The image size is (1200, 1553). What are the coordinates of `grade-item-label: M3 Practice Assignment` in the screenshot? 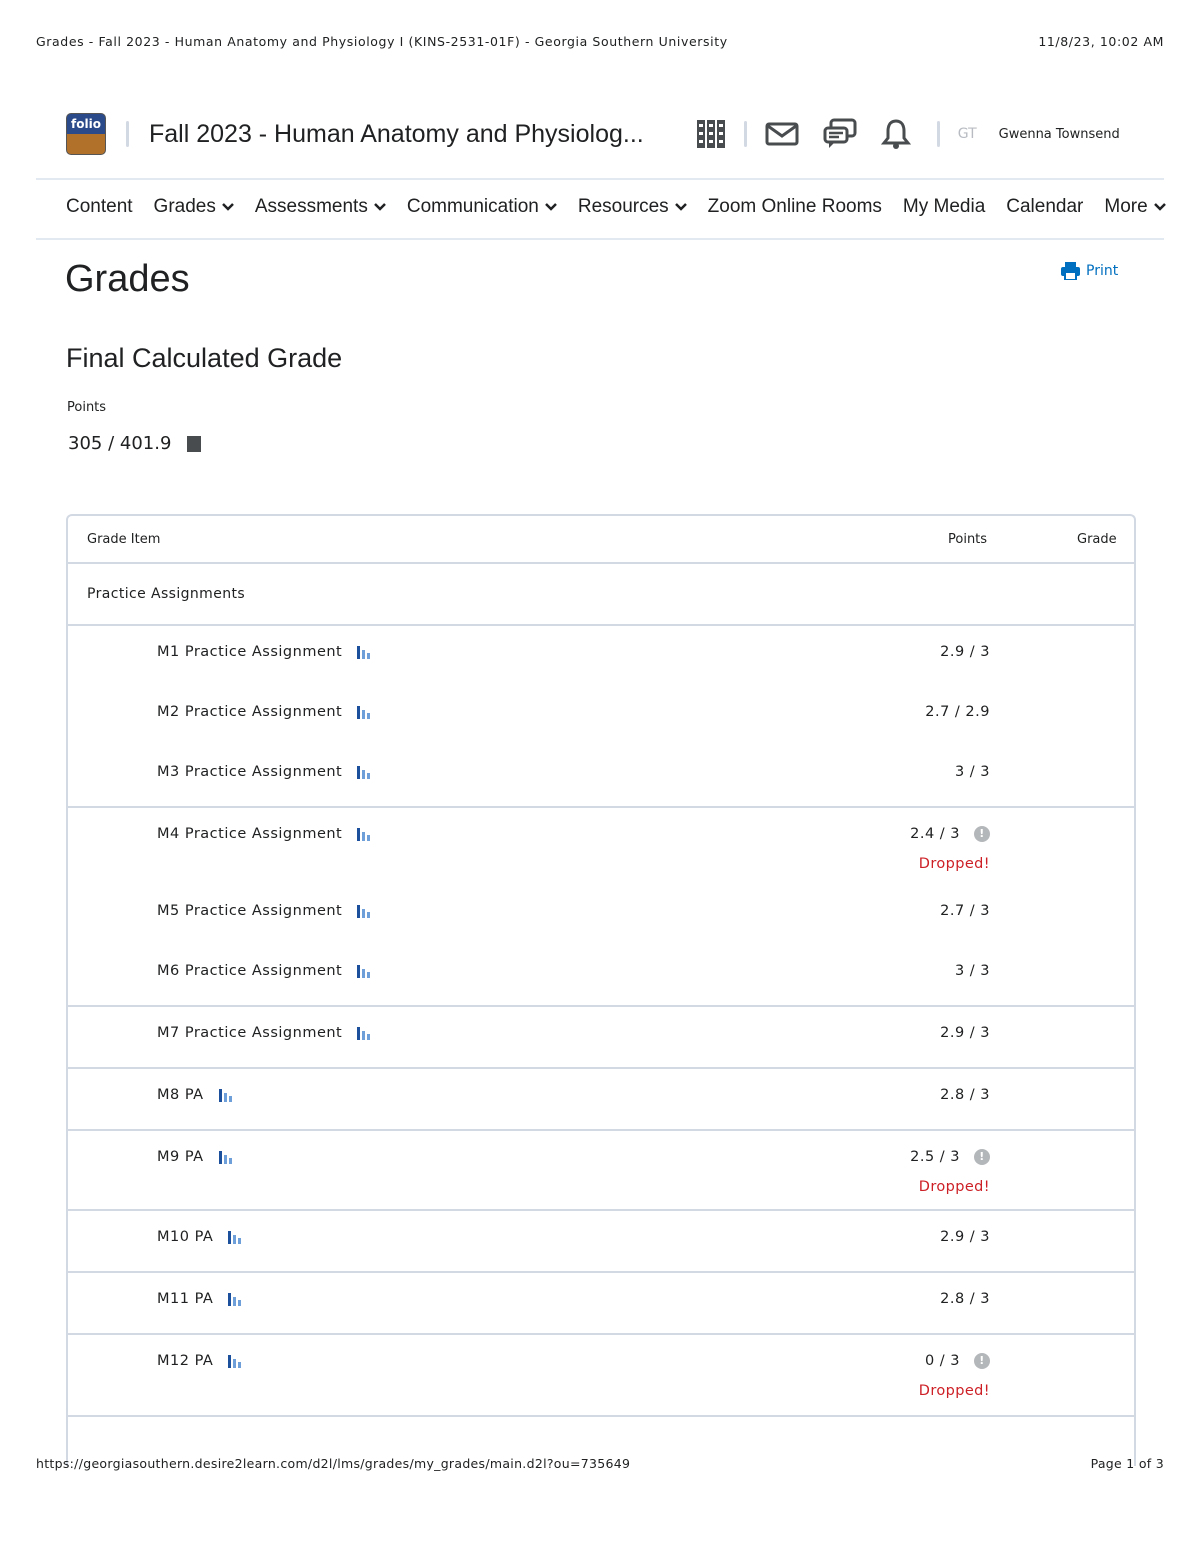 It's located at (250, 772).